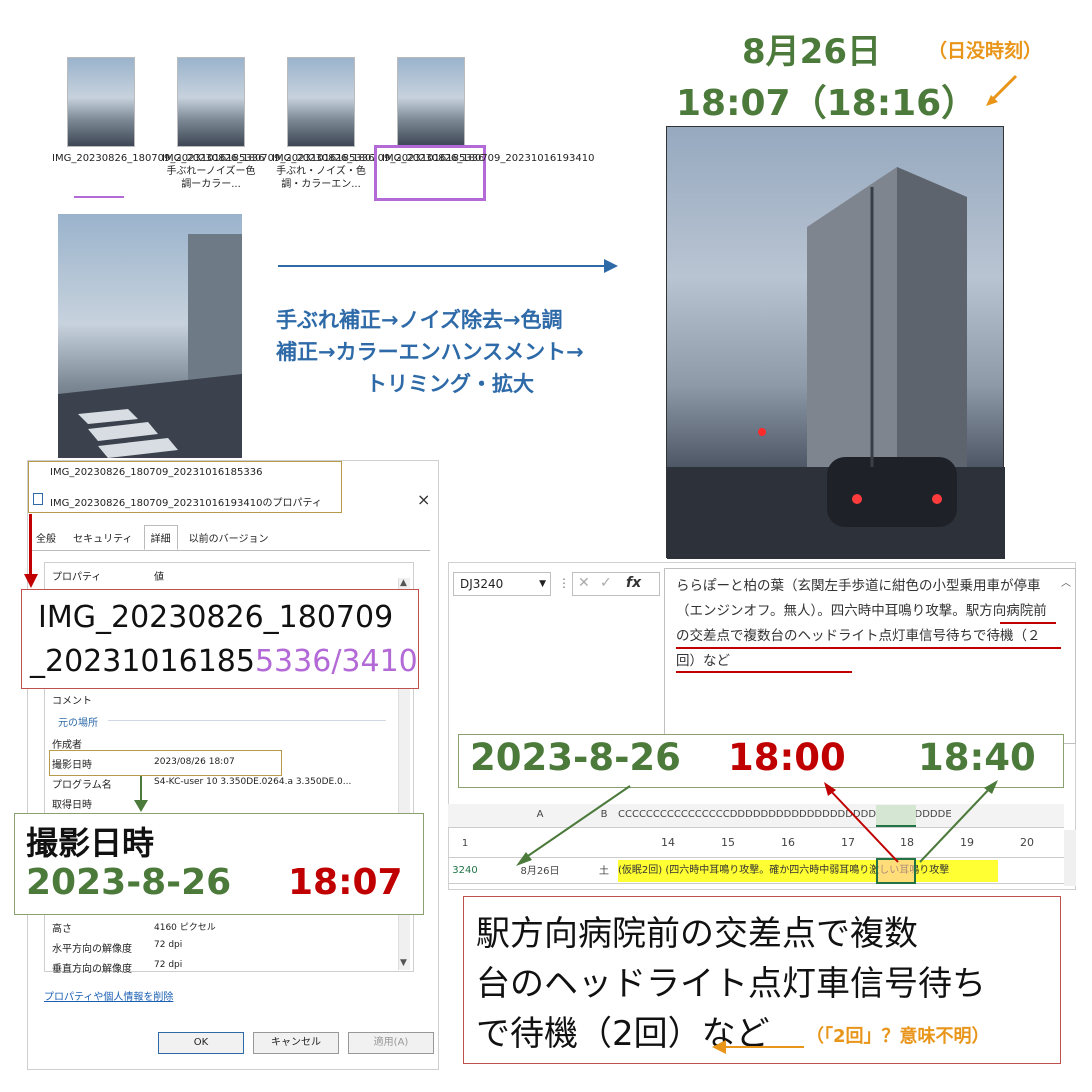 Image resolution: width=1092 pixels, height=1092 pixels. Describe the element at coordinates (150, 346) in the screenshot. I see `crosswalk-icon` at that location.